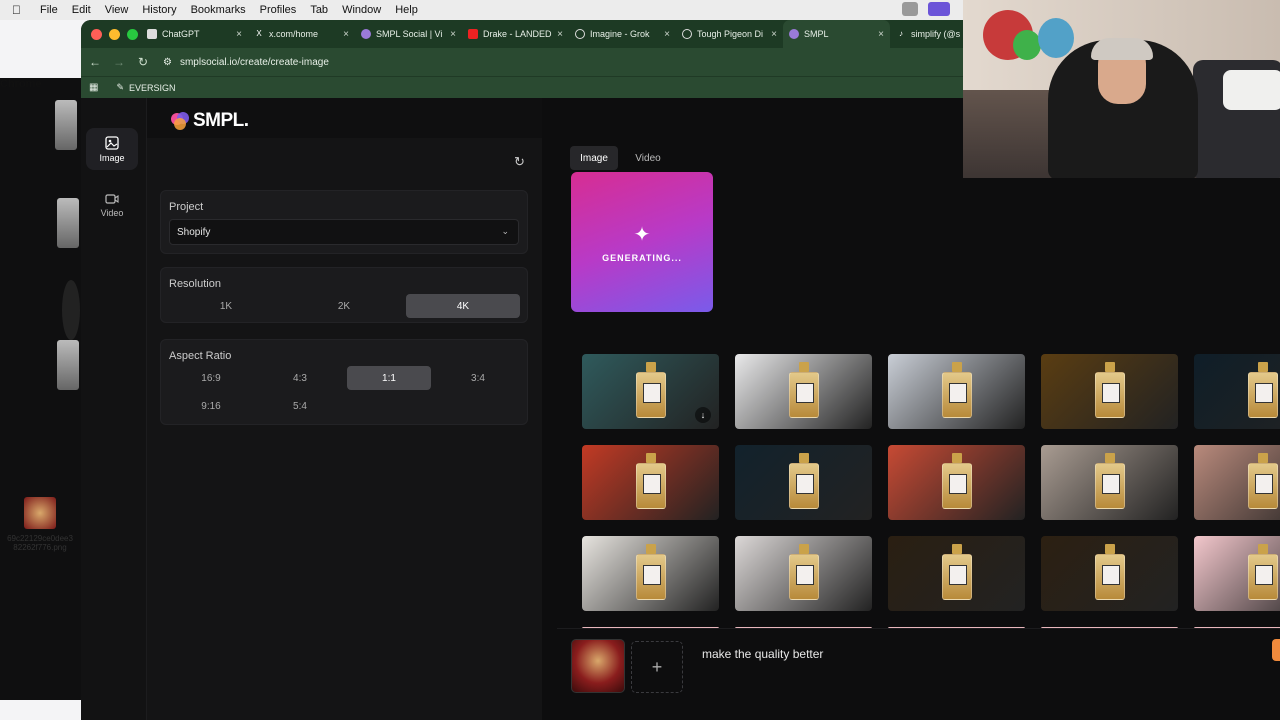  I want to click on menu-file: File, so click(49, 10).